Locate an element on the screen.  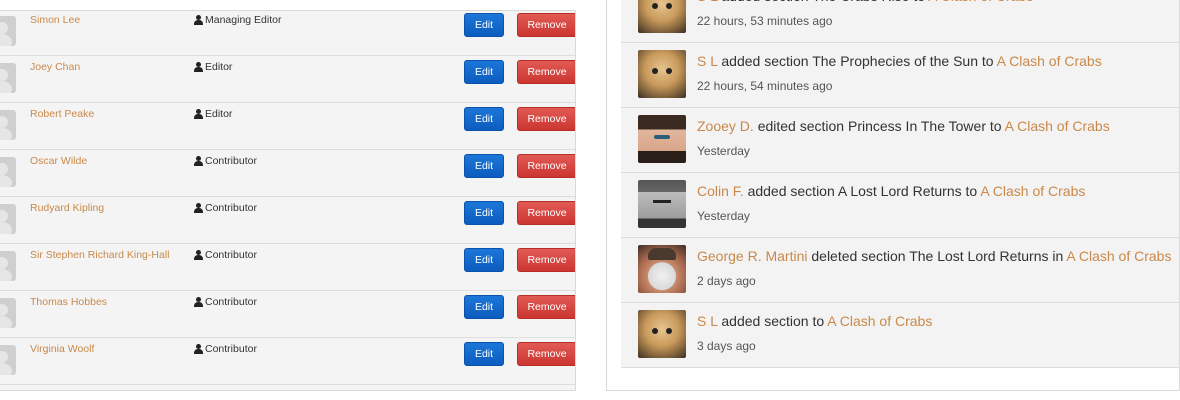
activity-action: added section The Crabs Rise to is located at coordinates (823, 2).